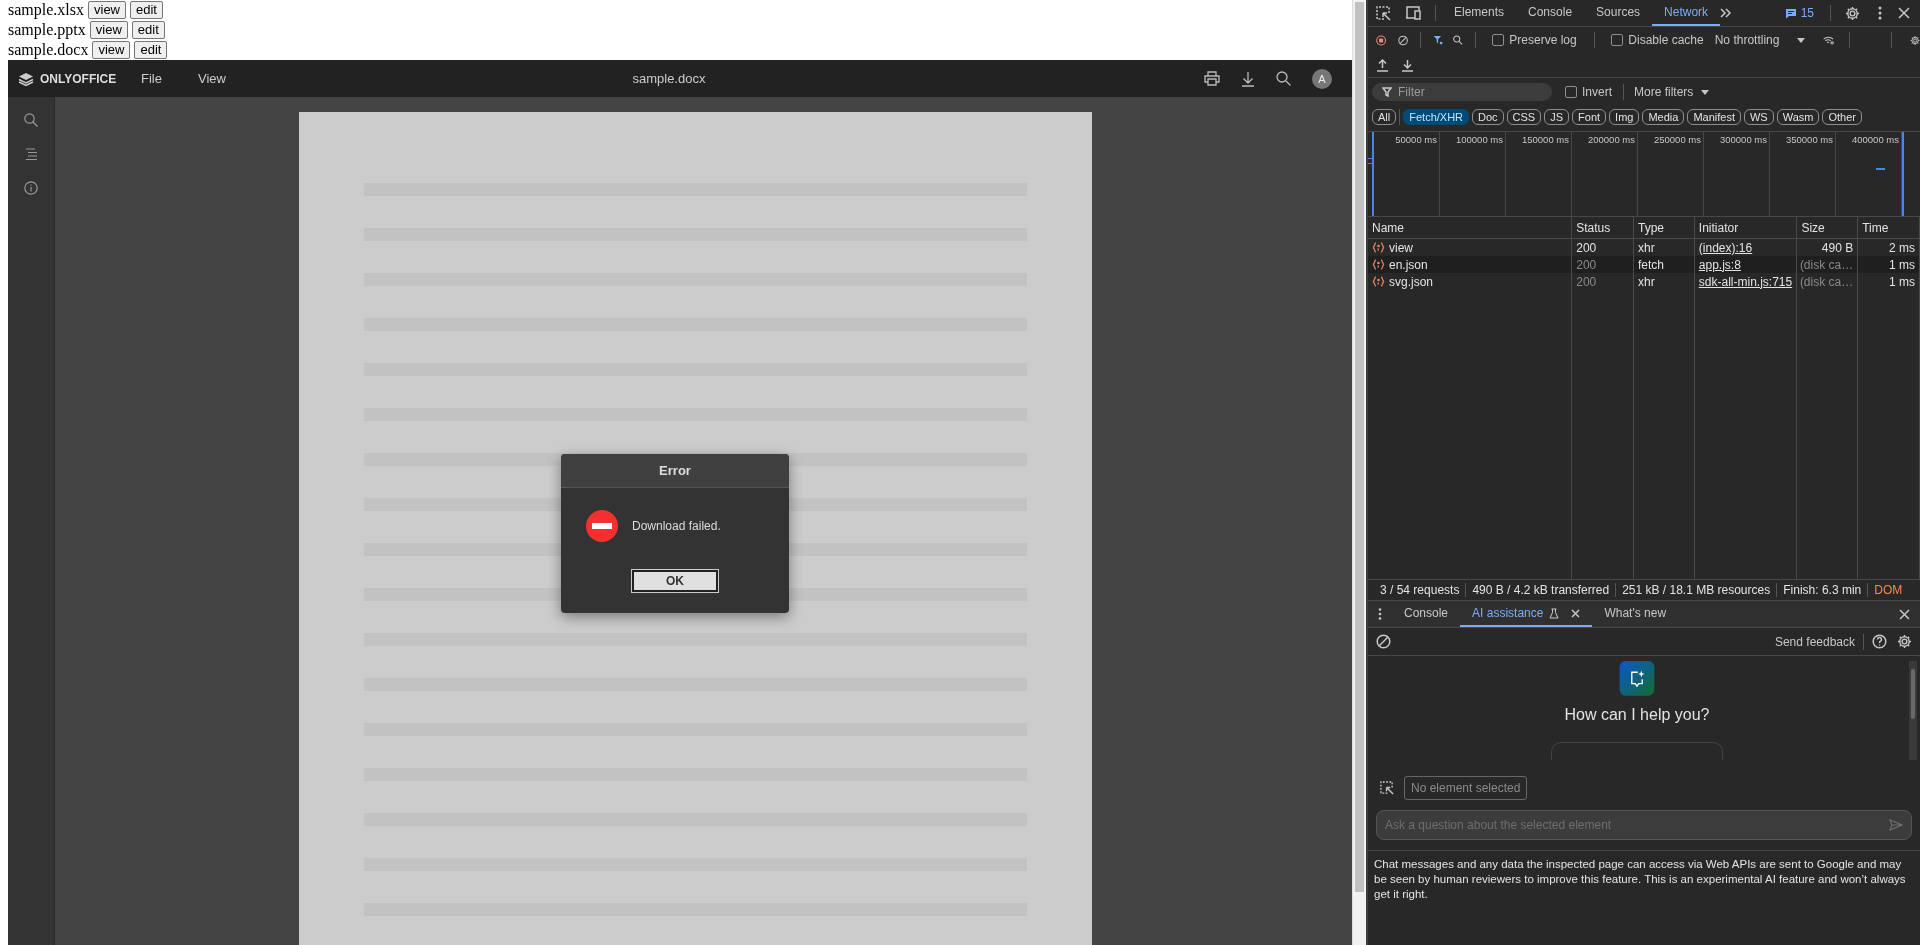  I want to click on request-name: en.json, so click(1408, 264).